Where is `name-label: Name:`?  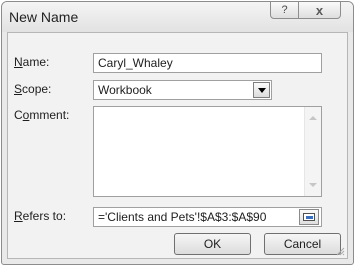
name-label: Name: is located at coordinates (32, 62).